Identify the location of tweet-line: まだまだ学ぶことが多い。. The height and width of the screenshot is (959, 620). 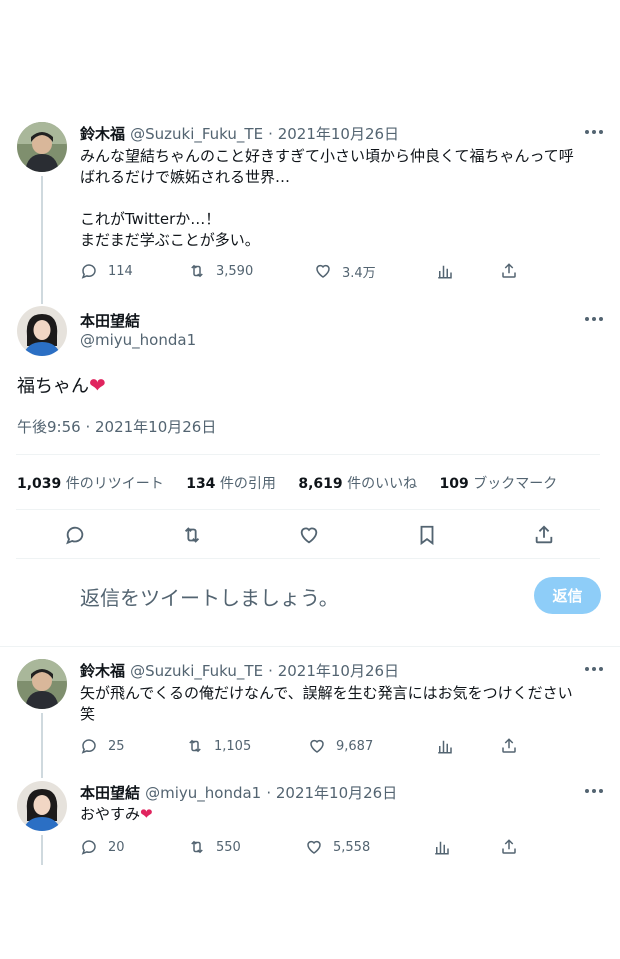
(170, 240).